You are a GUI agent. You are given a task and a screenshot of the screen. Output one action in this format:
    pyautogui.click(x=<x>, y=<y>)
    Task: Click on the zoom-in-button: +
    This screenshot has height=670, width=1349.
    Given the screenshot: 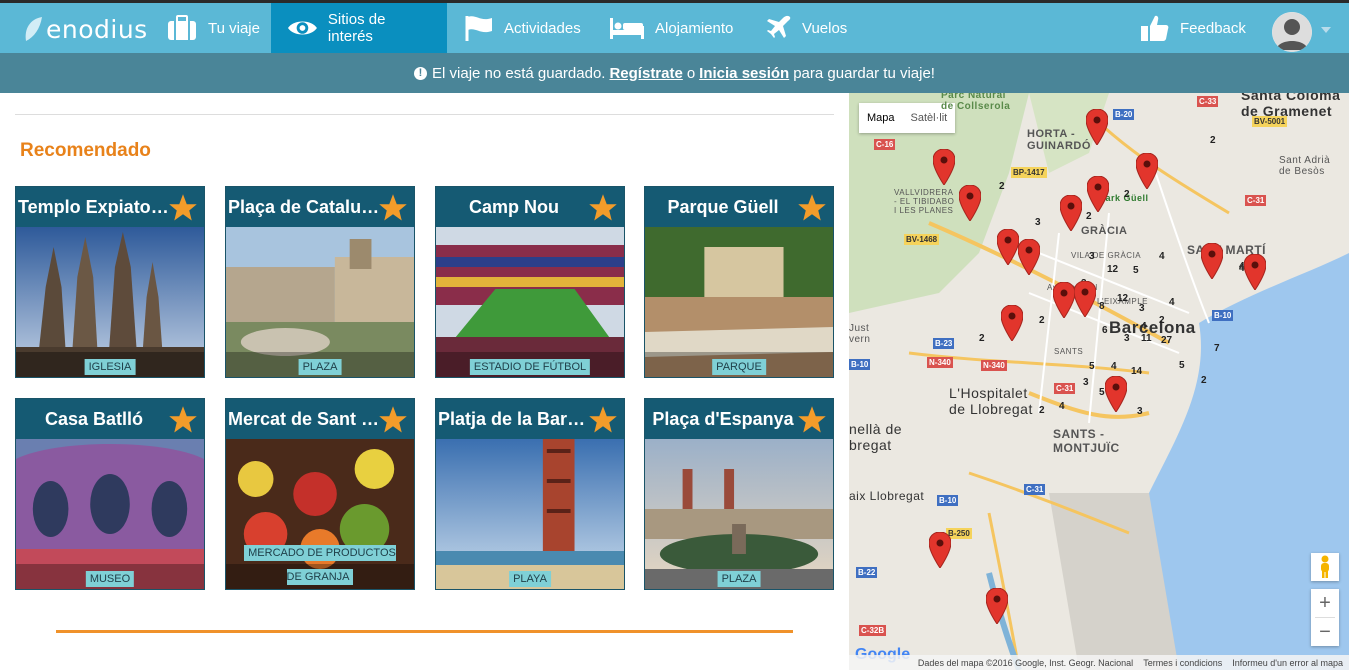 What is the action you would take?
    pyautogui.click(x=1325, y=603)
    